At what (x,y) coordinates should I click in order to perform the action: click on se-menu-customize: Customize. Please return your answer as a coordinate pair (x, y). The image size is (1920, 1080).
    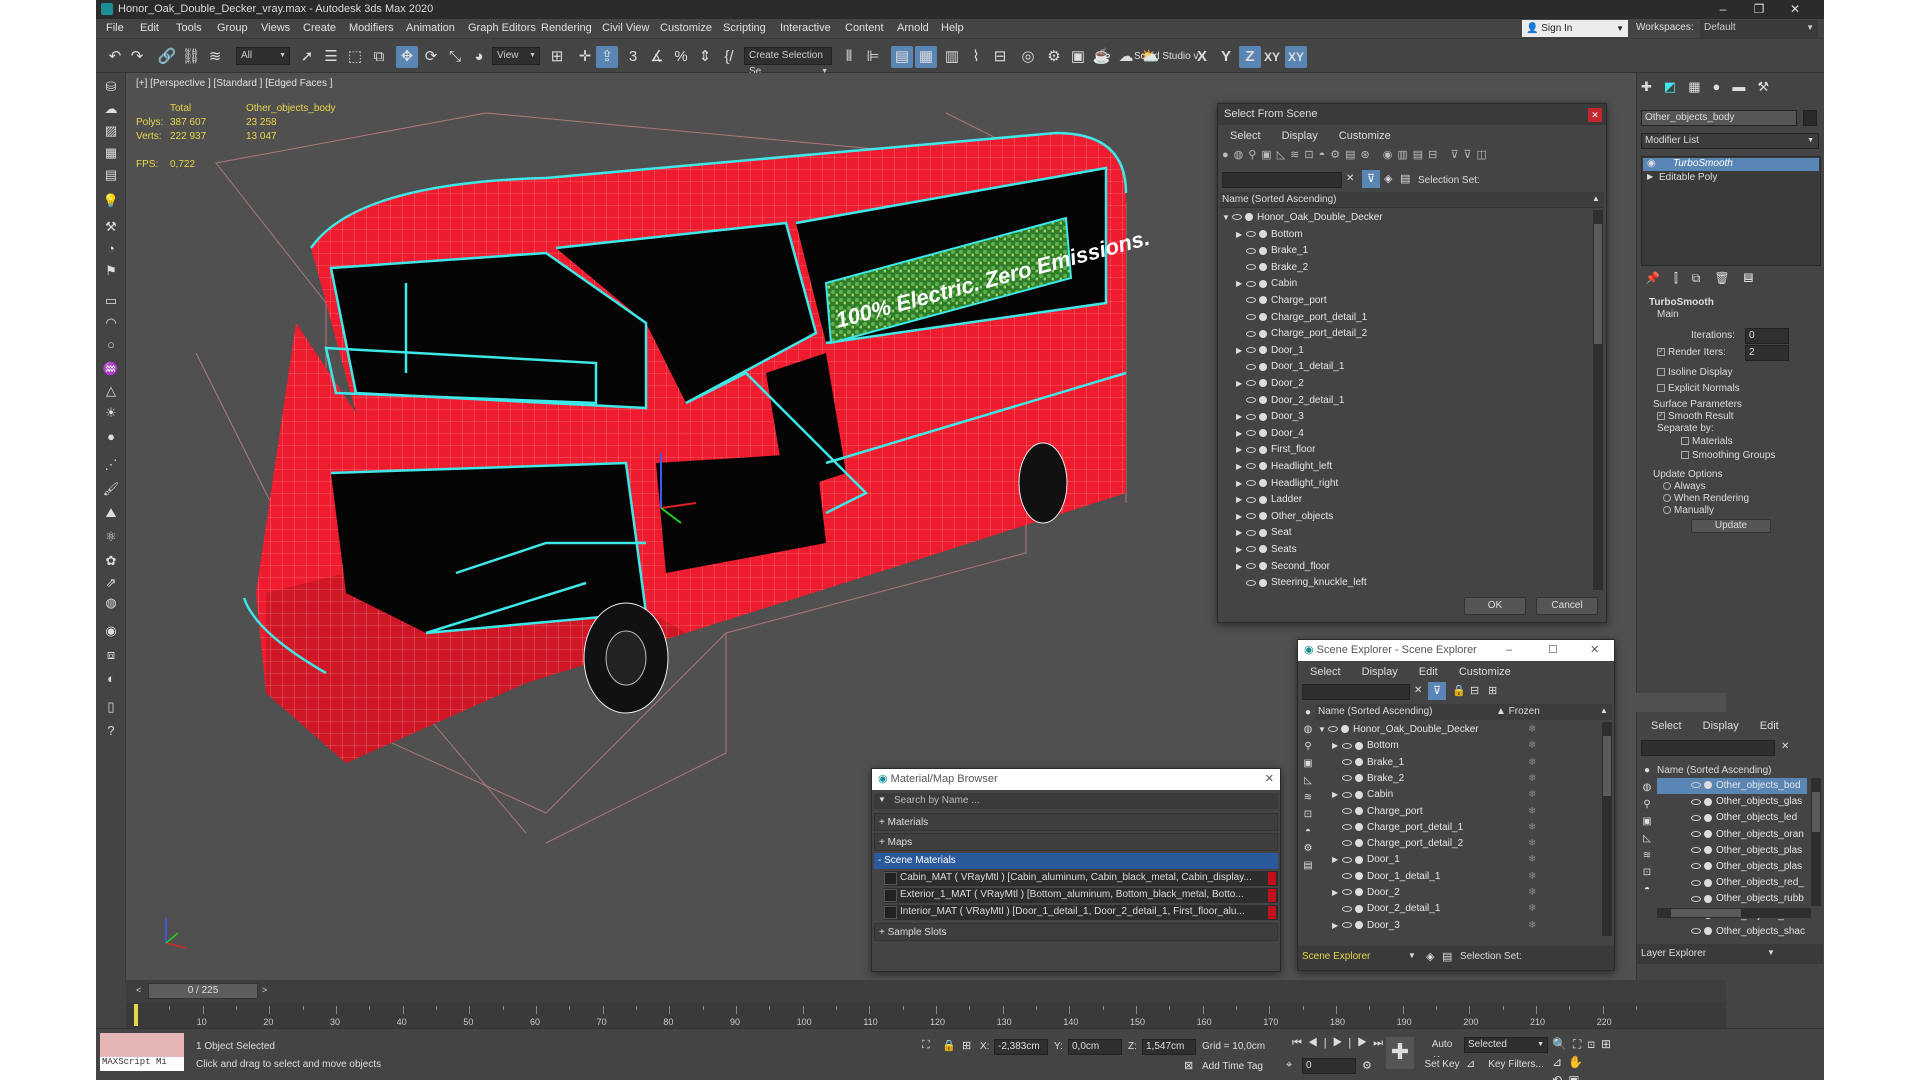
    Looking at the image, I should click on (1485, 672).